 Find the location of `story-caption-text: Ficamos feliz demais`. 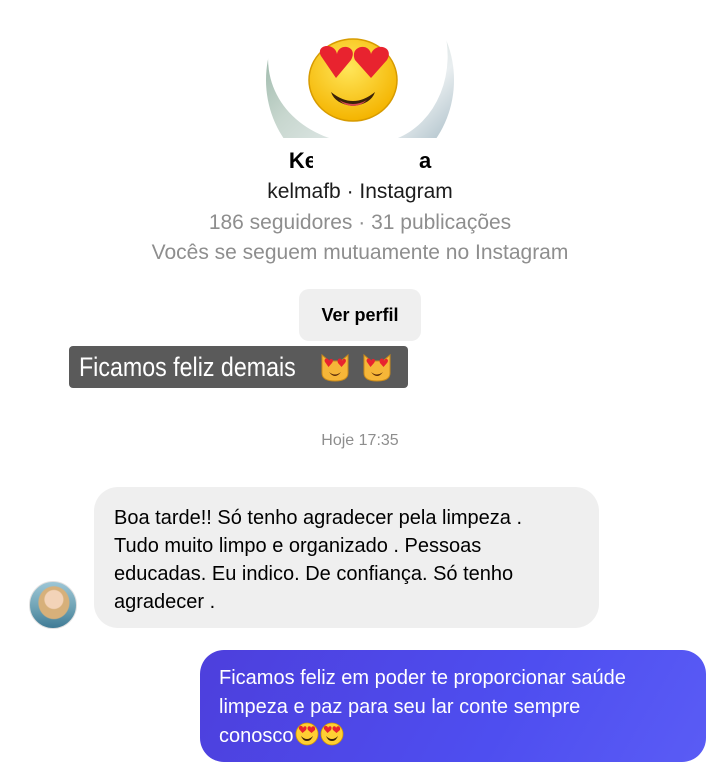

story-caption-text: Ficamos feliz demais is located at coordinates (187, 366).